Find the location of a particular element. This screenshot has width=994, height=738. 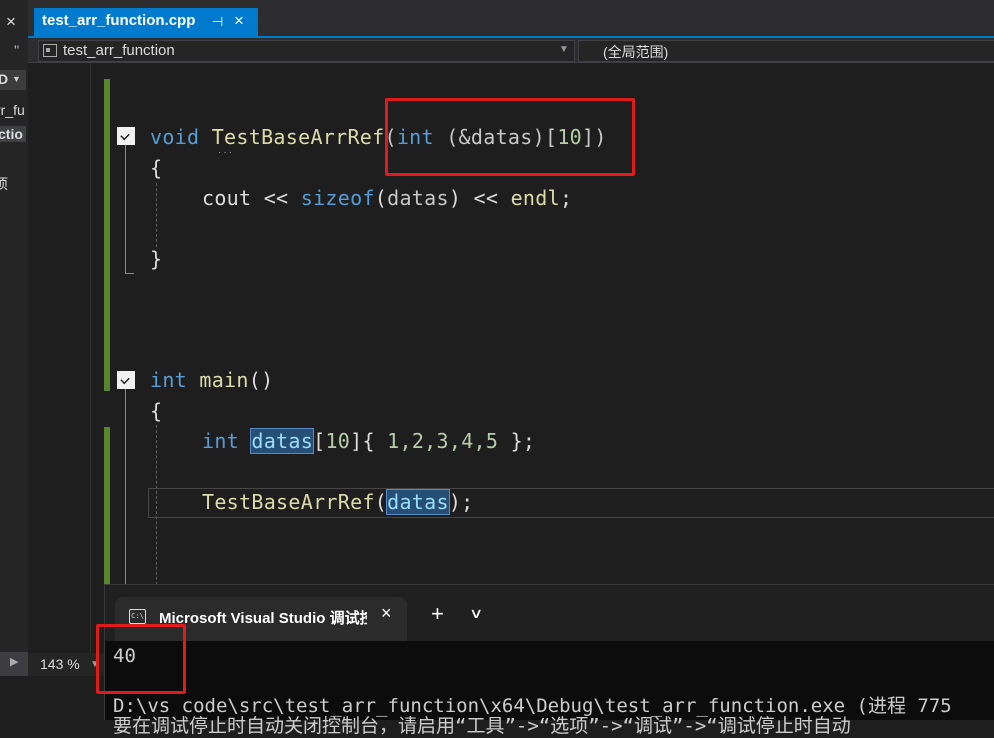

panel-dropdown-label: D is located at coordinates (4, 79).